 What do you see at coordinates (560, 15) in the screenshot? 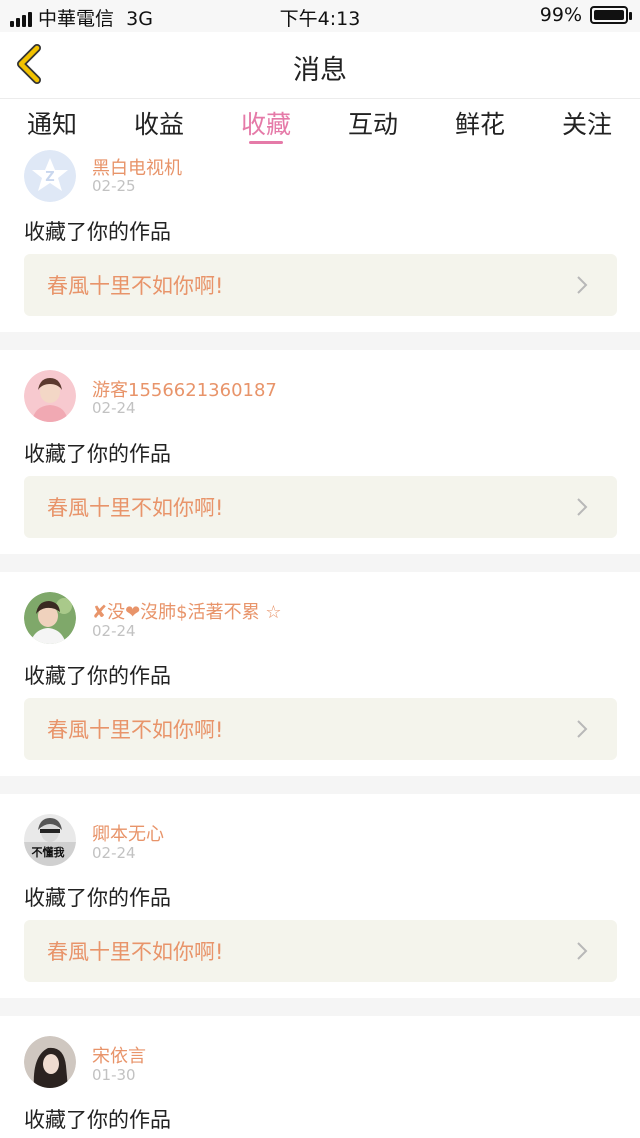
I see `battery-percent: 99%` at bounding box center [560, 15].